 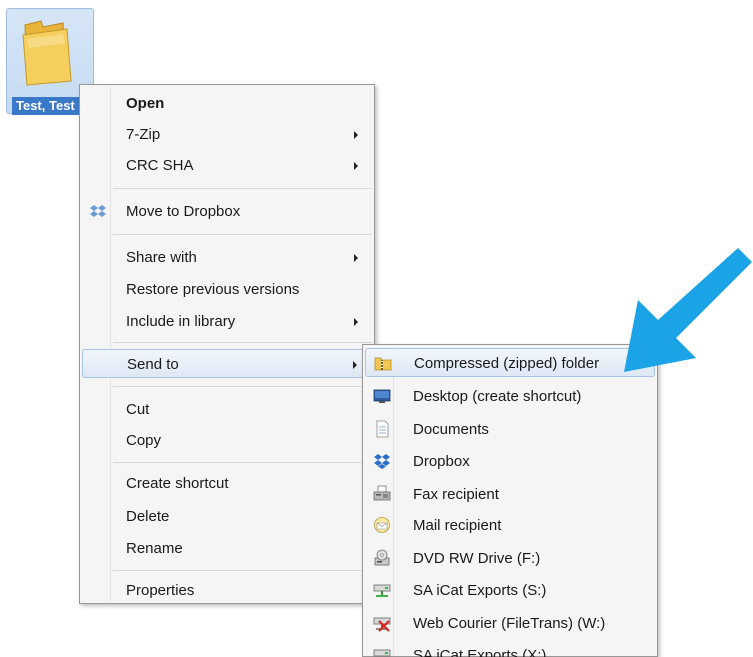 What do you see at coordinates (154, 548) in the screenshot?
I see `menu-item-label: Rename` at bounding box center [154, 548].